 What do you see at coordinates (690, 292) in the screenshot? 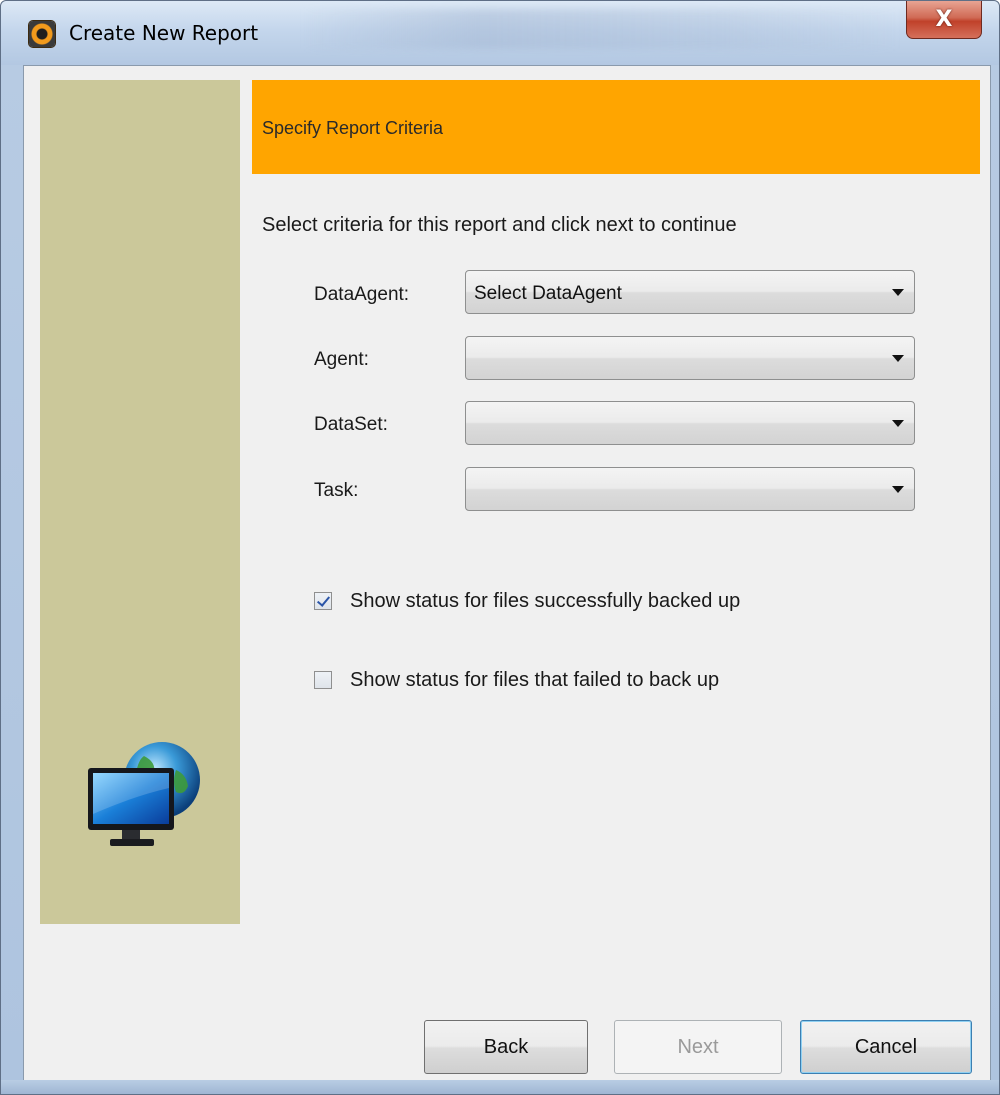
I see `dataagent-select: Select DataAgent` at bounding box center [690, 292].